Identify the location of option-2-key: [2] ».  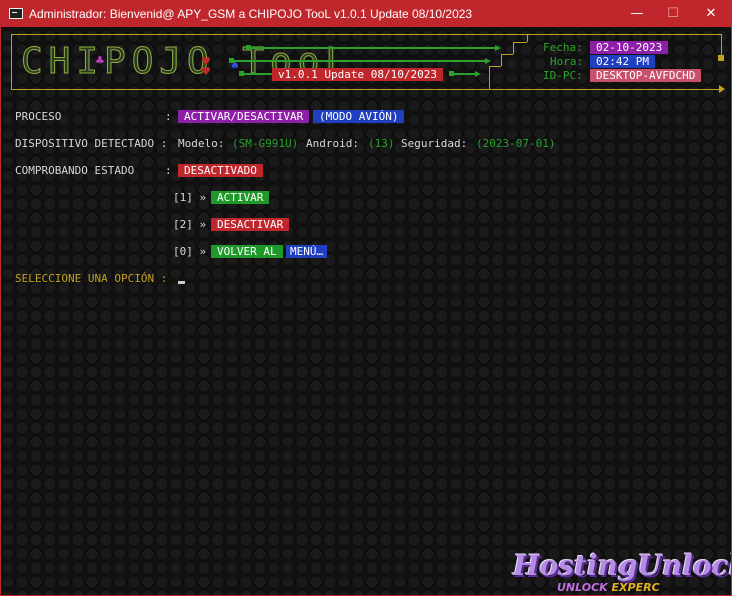
(190, 224).